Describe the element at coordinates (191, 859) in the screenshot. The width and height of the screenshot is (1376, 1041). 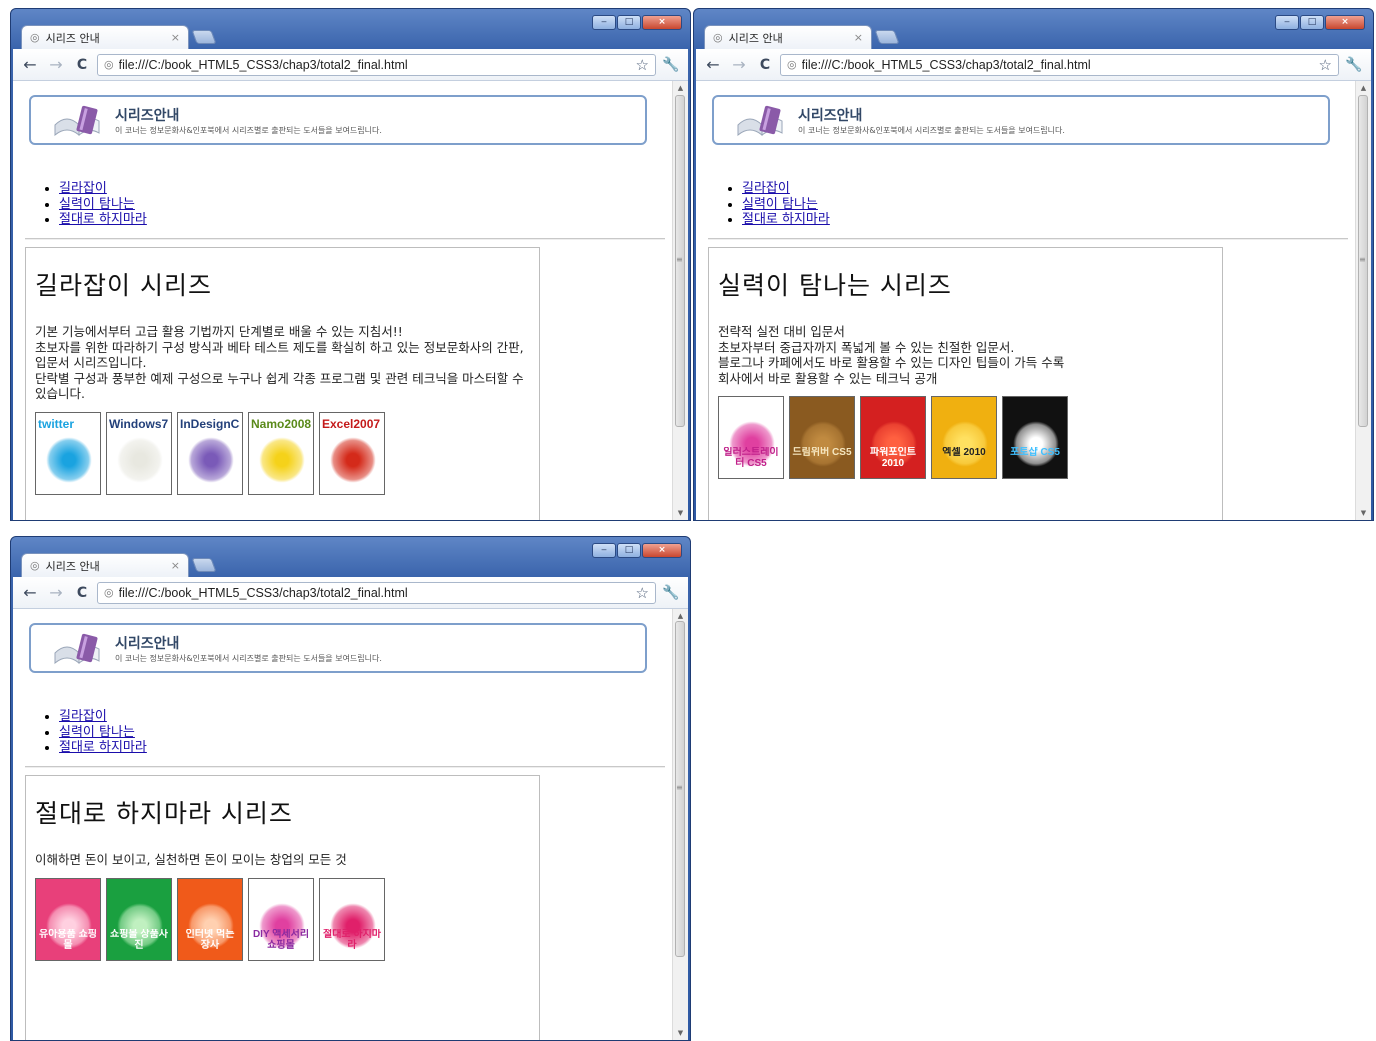
I see `description-line: 이해하면 돈이 보이고, 실천하면 돈이 모이는 창업의 모든 것` at that location.